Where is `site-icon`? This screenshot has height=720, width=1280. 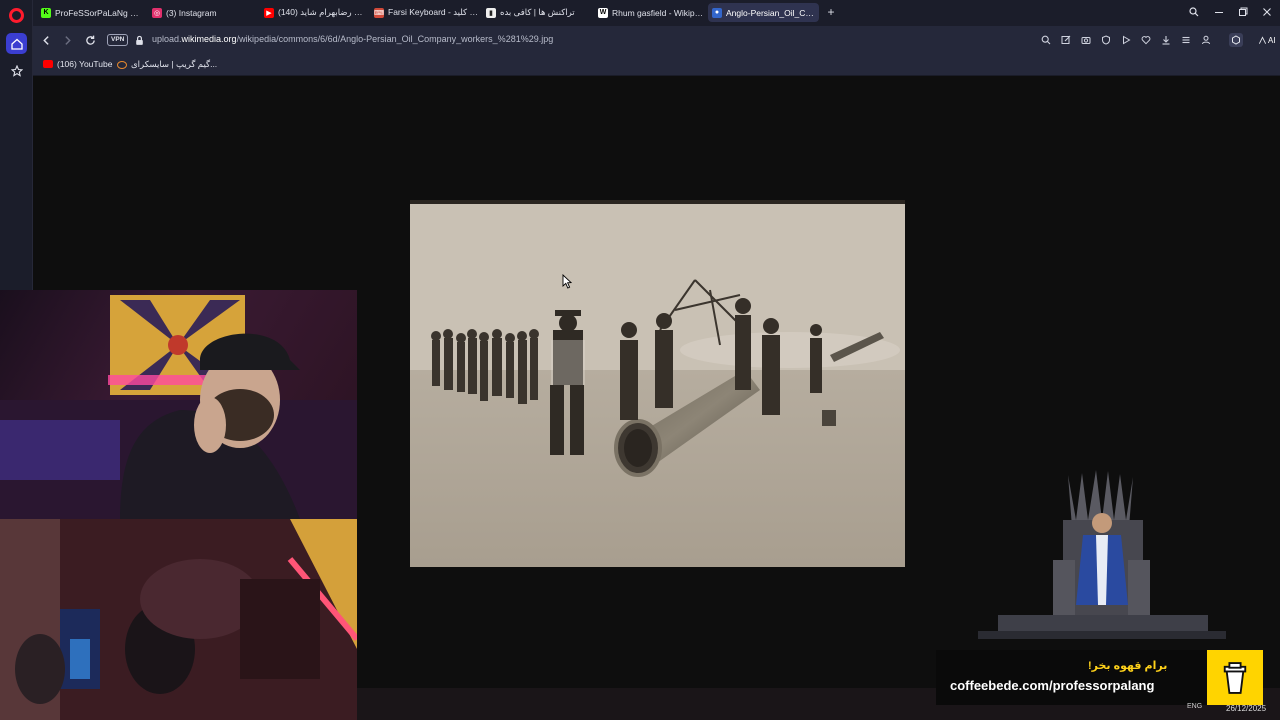 site-icon is located at coordinates (122, 64).